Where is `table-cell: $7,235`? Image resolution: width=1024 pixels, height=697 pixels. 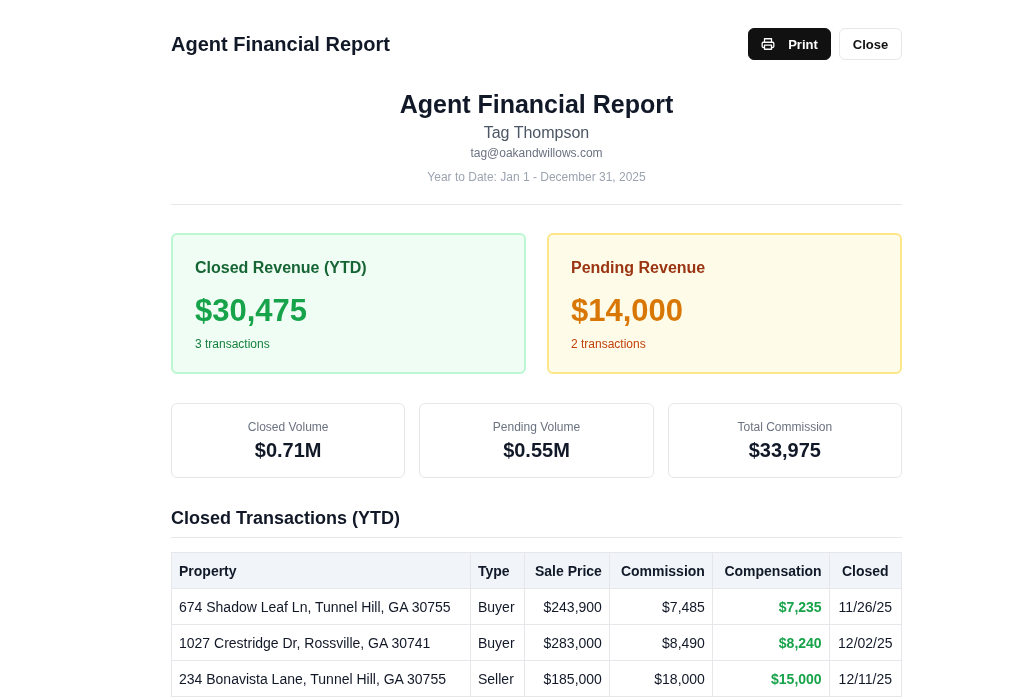
table-cell: $7,235 is located at coordinates (771, 606).